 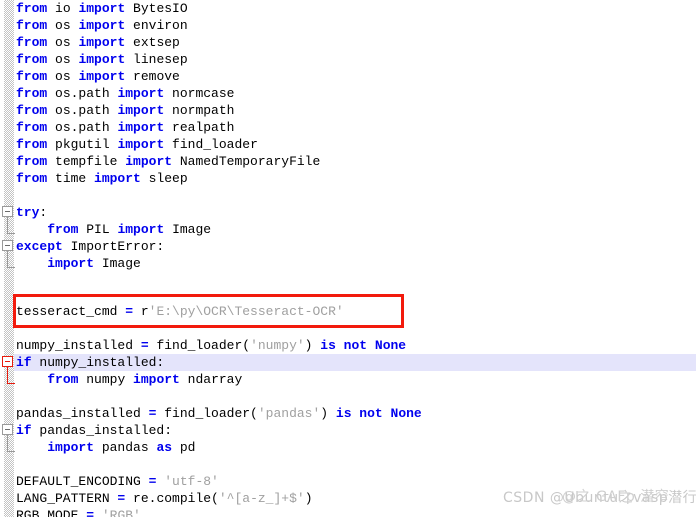 I want to click on code-line: from numpy import ndarray, so click(x=348, y=379).